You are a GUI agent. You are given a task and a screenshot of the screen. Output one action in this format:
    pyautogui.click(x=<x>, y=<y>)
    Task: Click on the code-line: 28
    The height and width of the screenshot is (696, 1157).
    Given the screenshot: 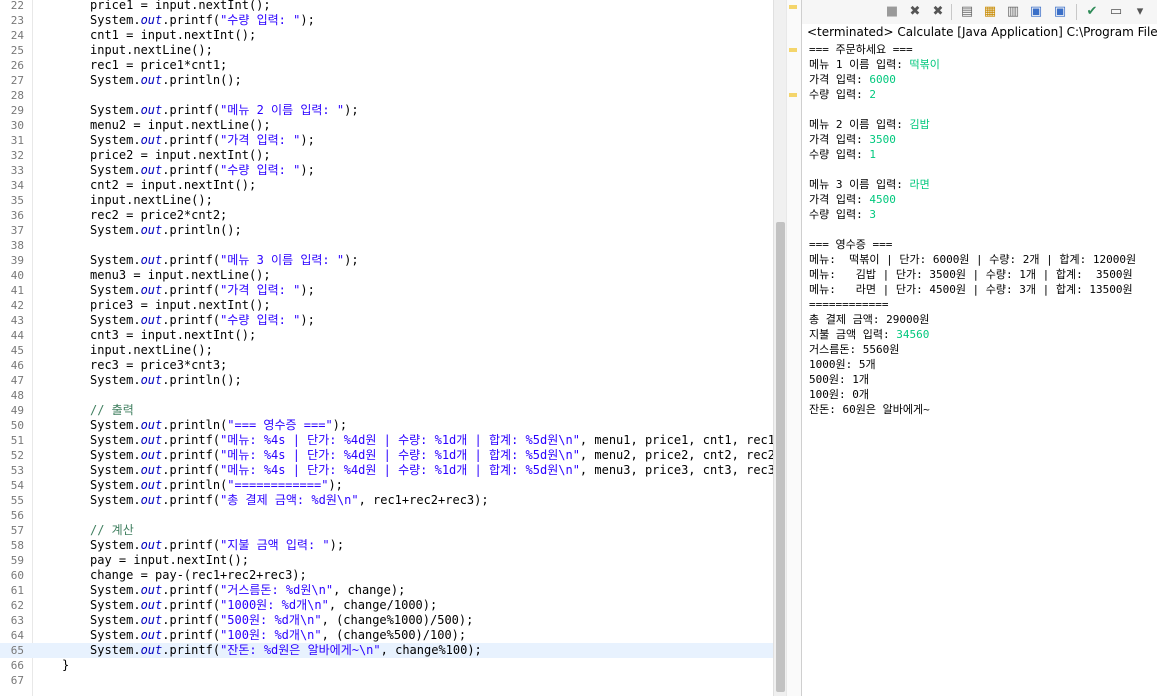 What is the action you would take?
    pyautogui.click(x=386, y=95)
    